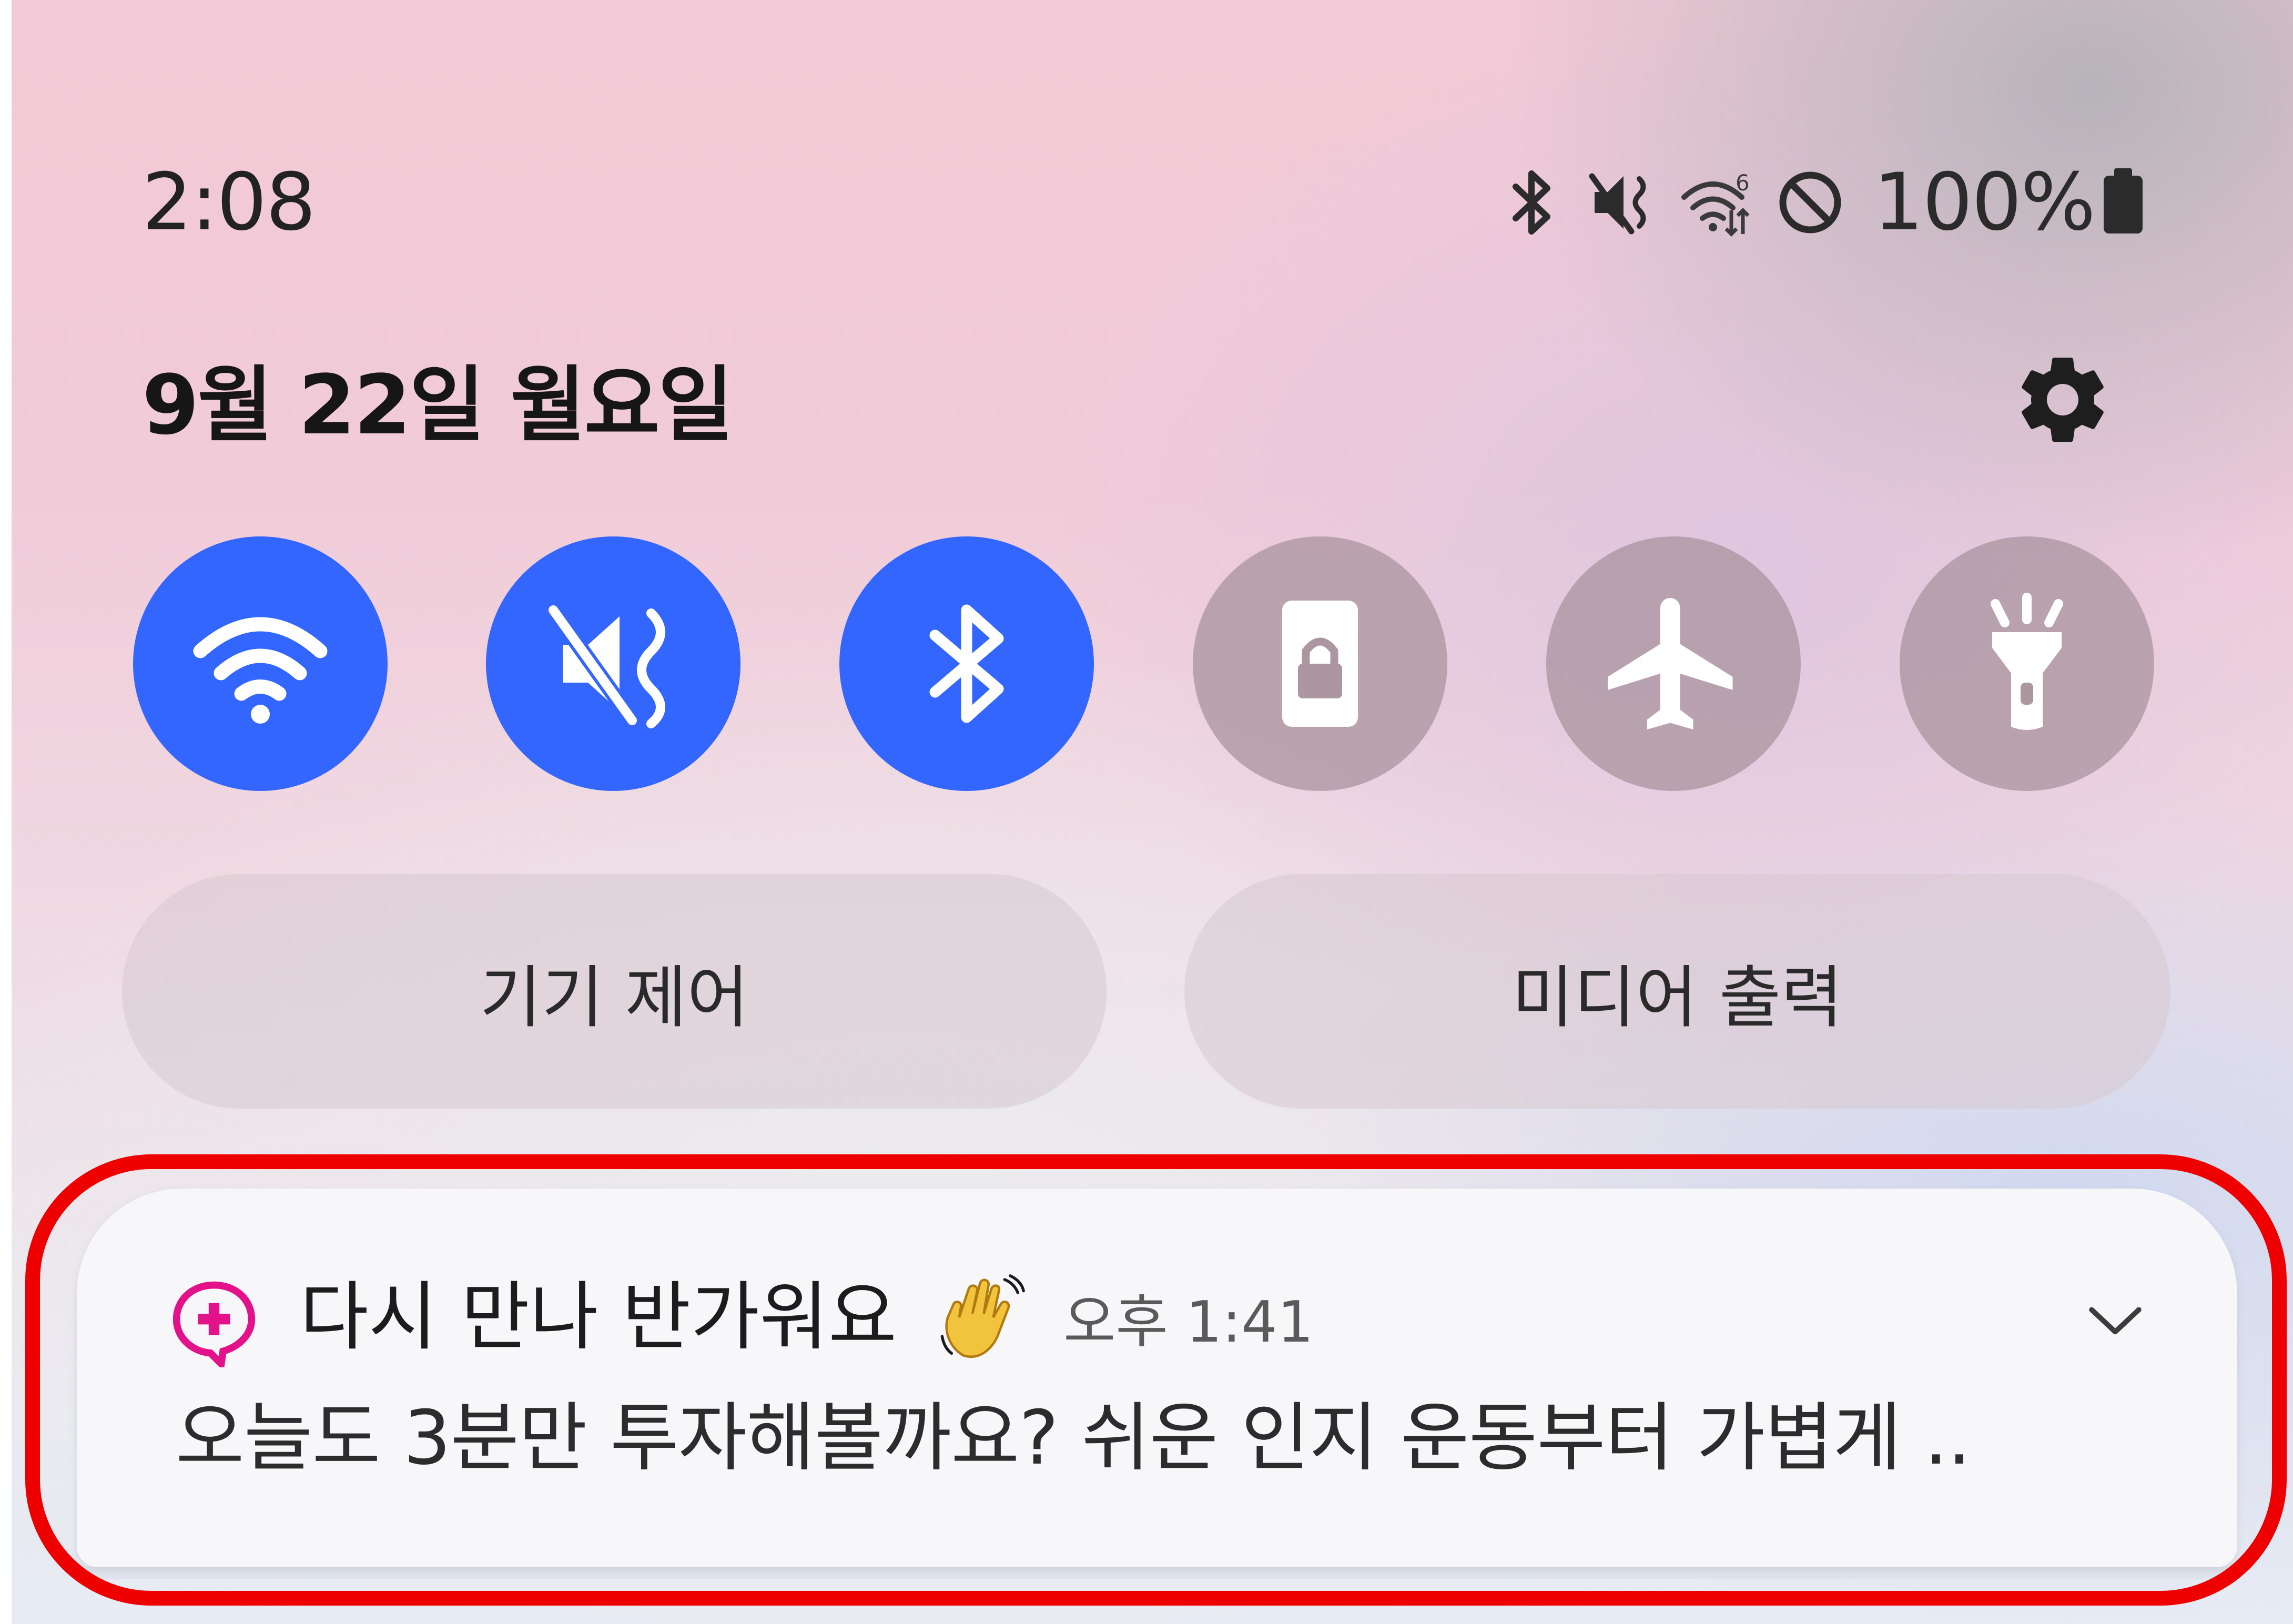 This screenshot has width=2293, height=1624. Describe the element at coordinates (1984, 202) in the screenshot. I see `battery-percentage: 100%` at that location.